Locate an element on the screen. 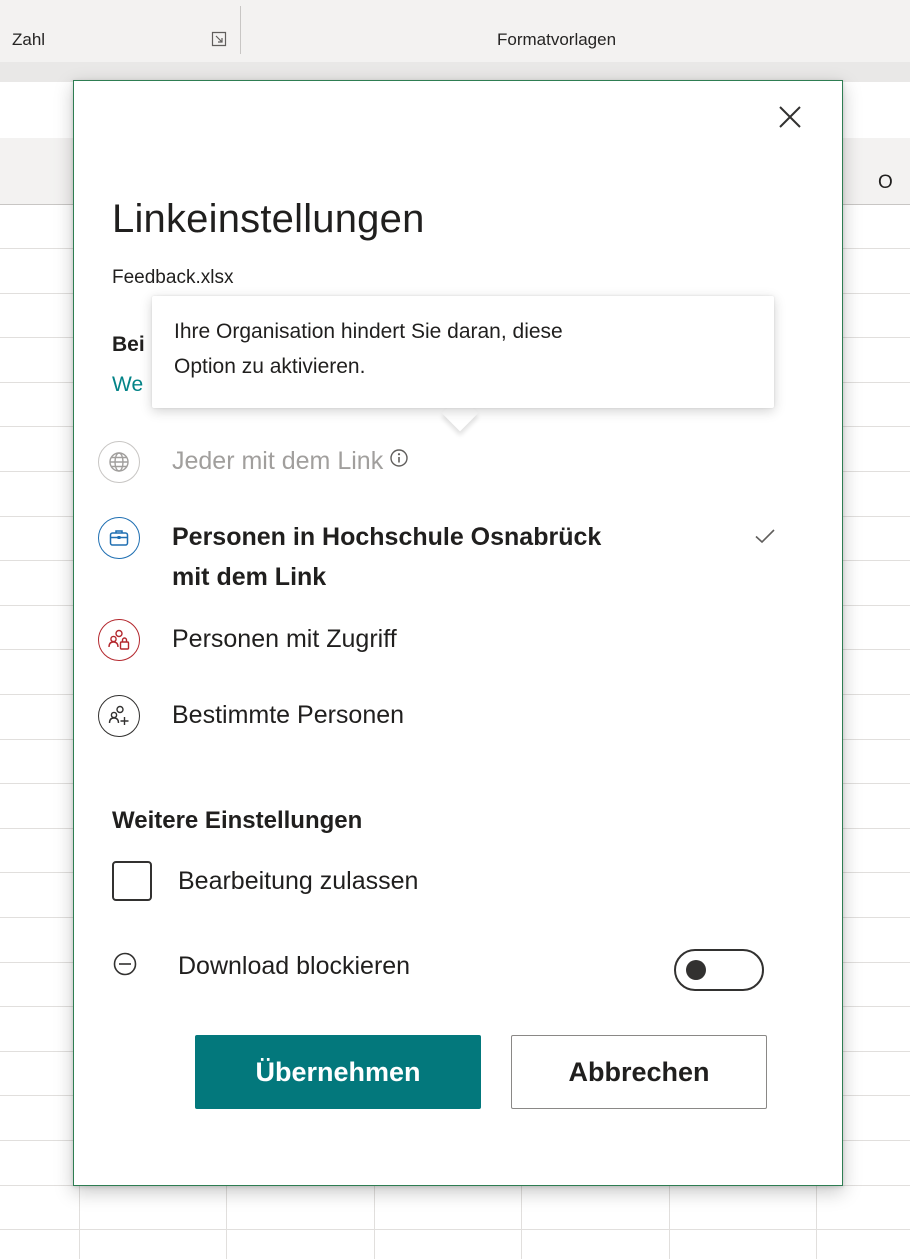 This screenshot has height=1259, width=910. column-header-o: O is located at coordinates (885, 183).